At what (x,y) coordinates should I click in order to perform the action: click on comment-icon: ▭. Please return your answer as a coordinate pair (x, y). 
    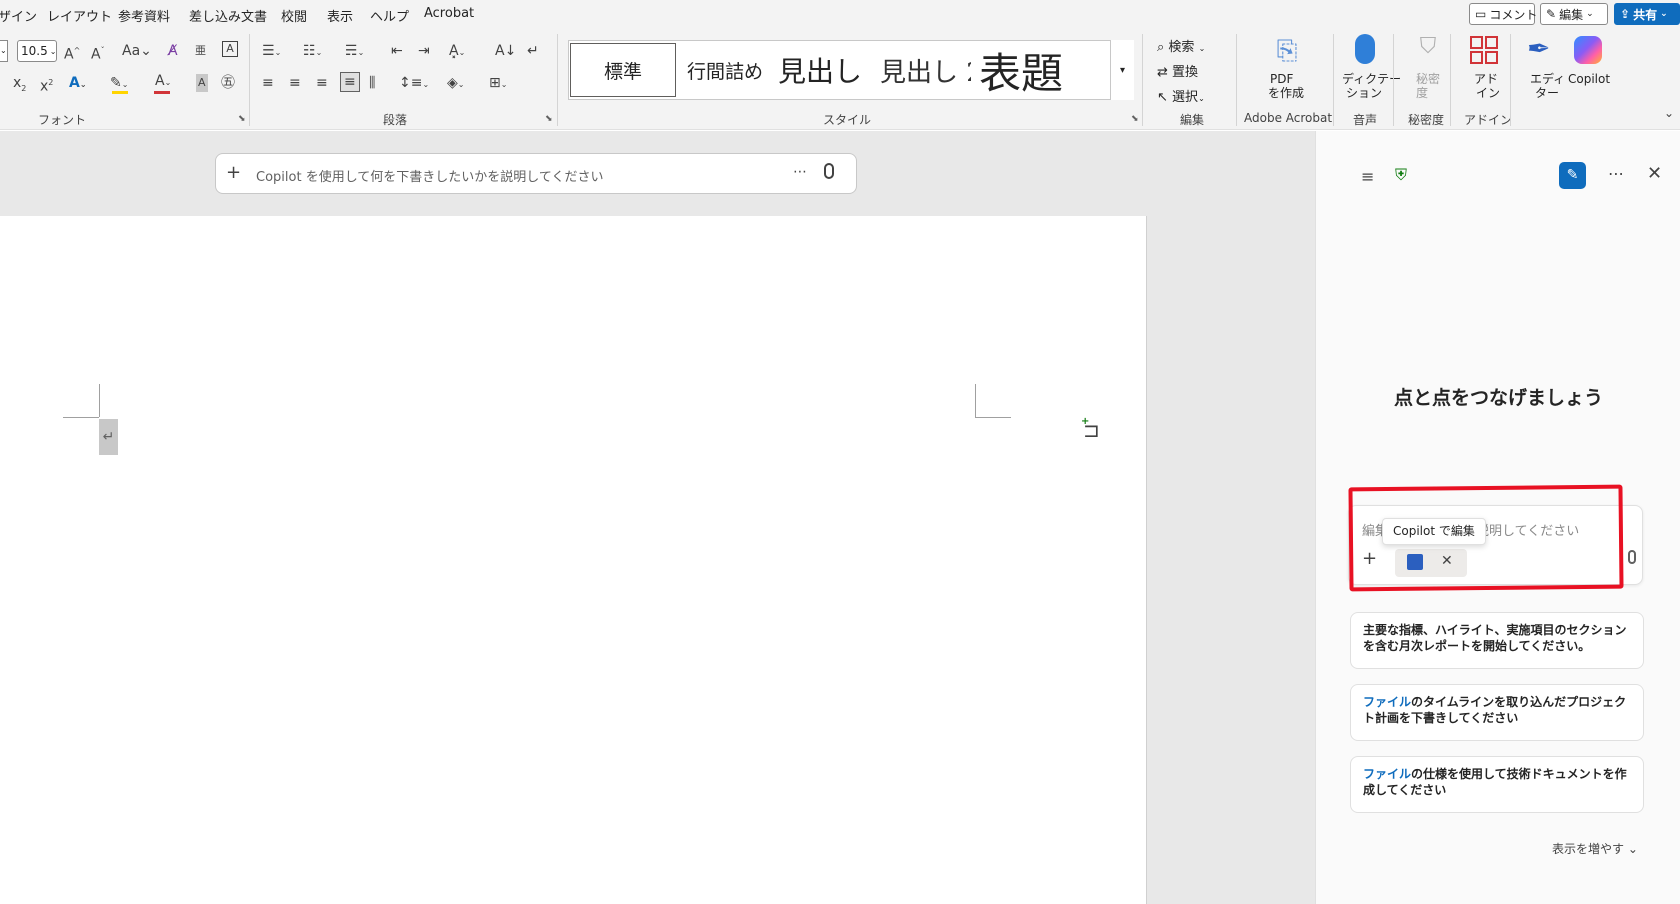
    Looking at the image, I should click on (1481, 14).